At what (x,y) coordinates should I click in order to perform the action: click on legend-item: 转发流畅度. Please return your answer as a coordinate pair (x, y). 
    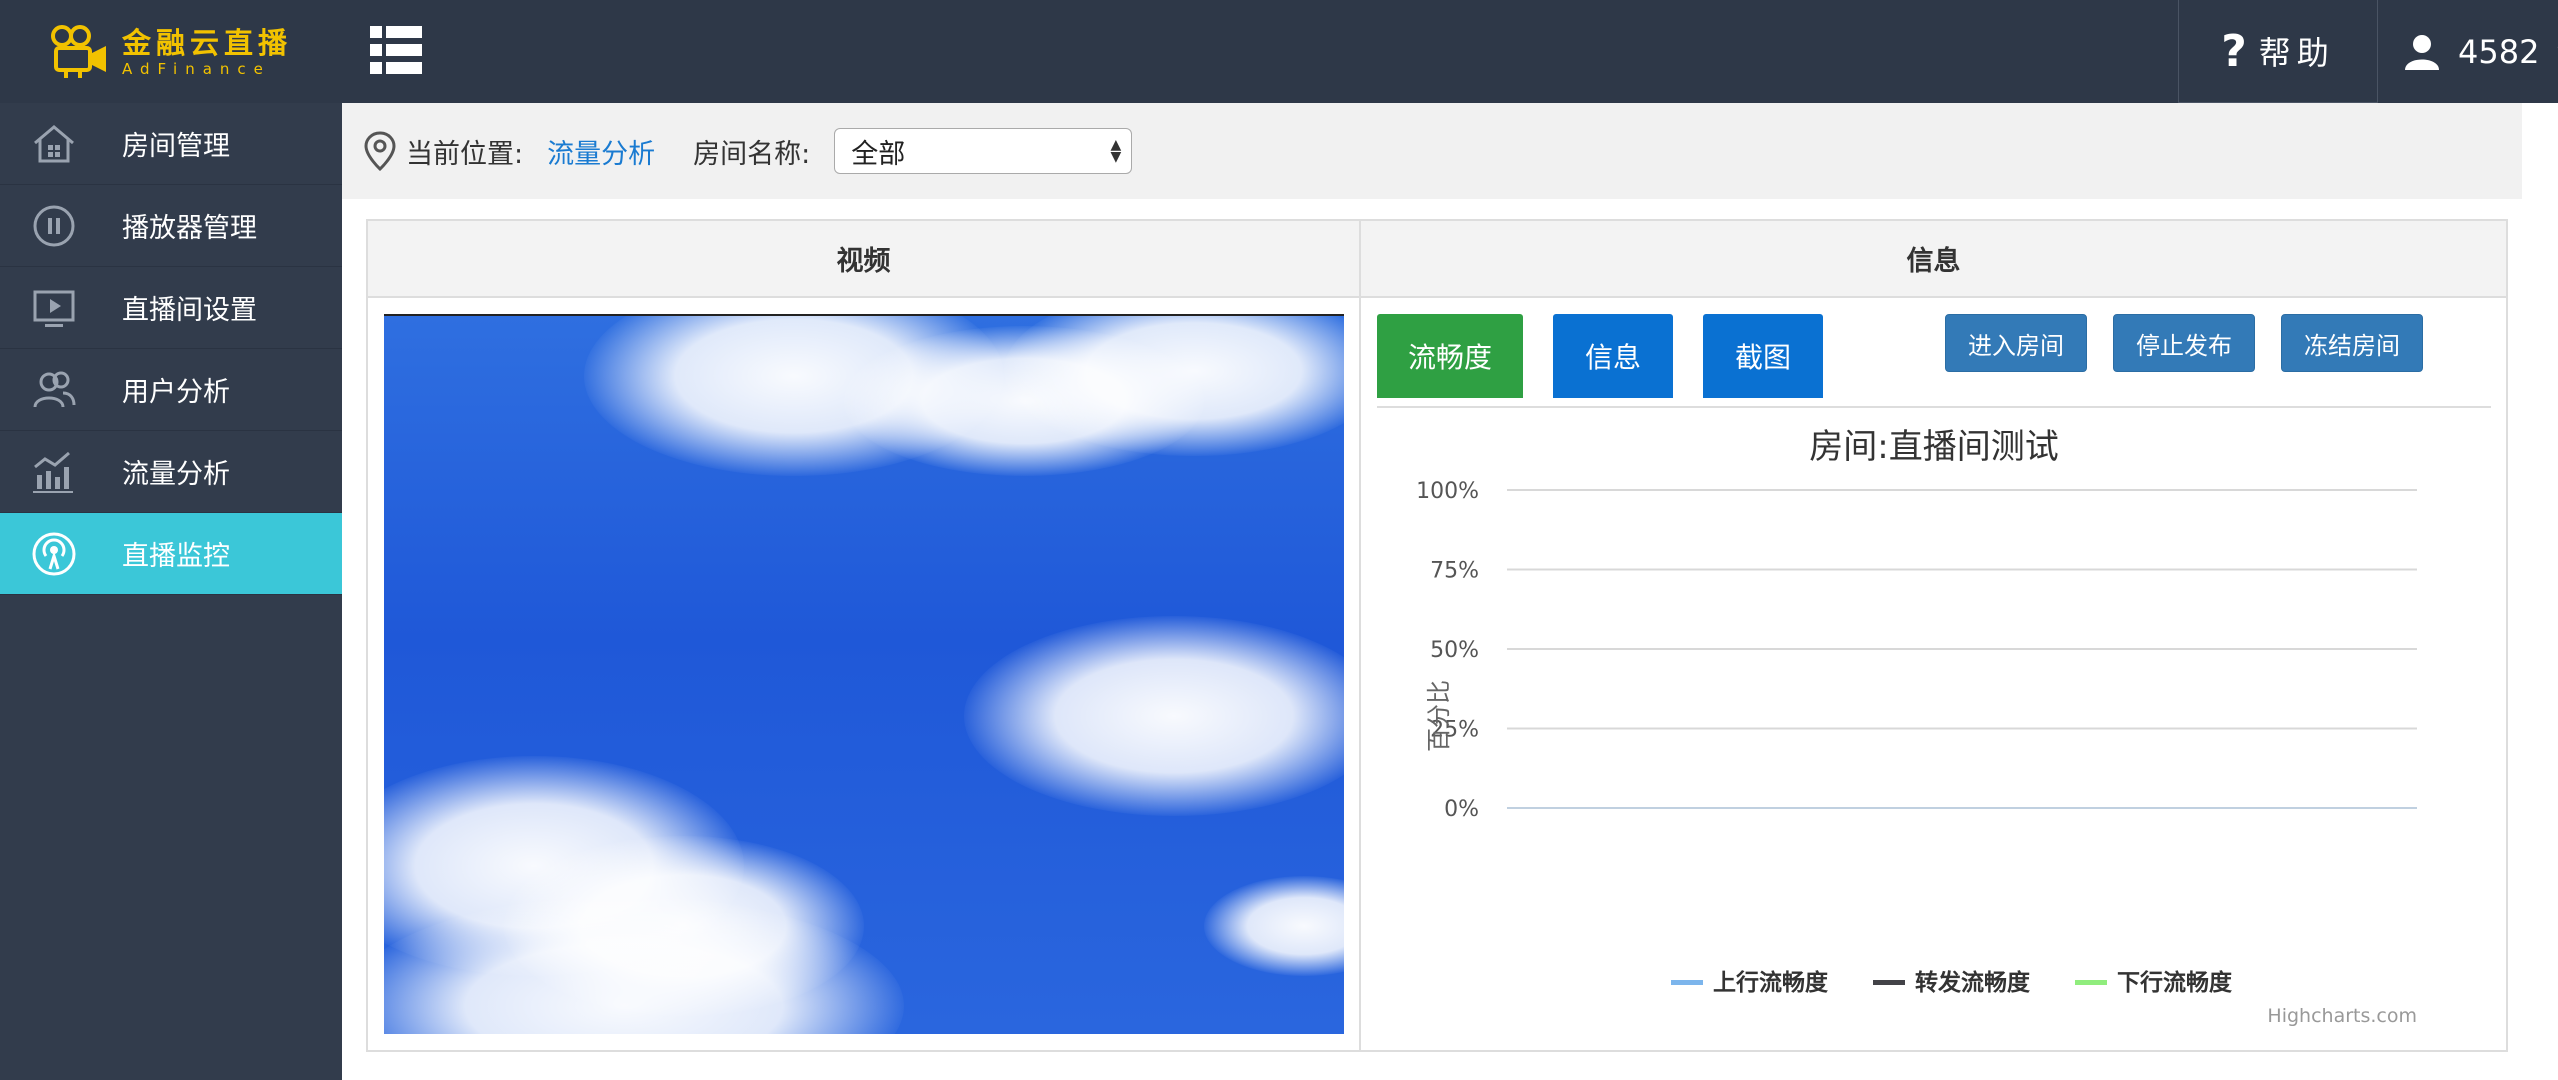
    Looking at the image, I should click on (1952, 982).